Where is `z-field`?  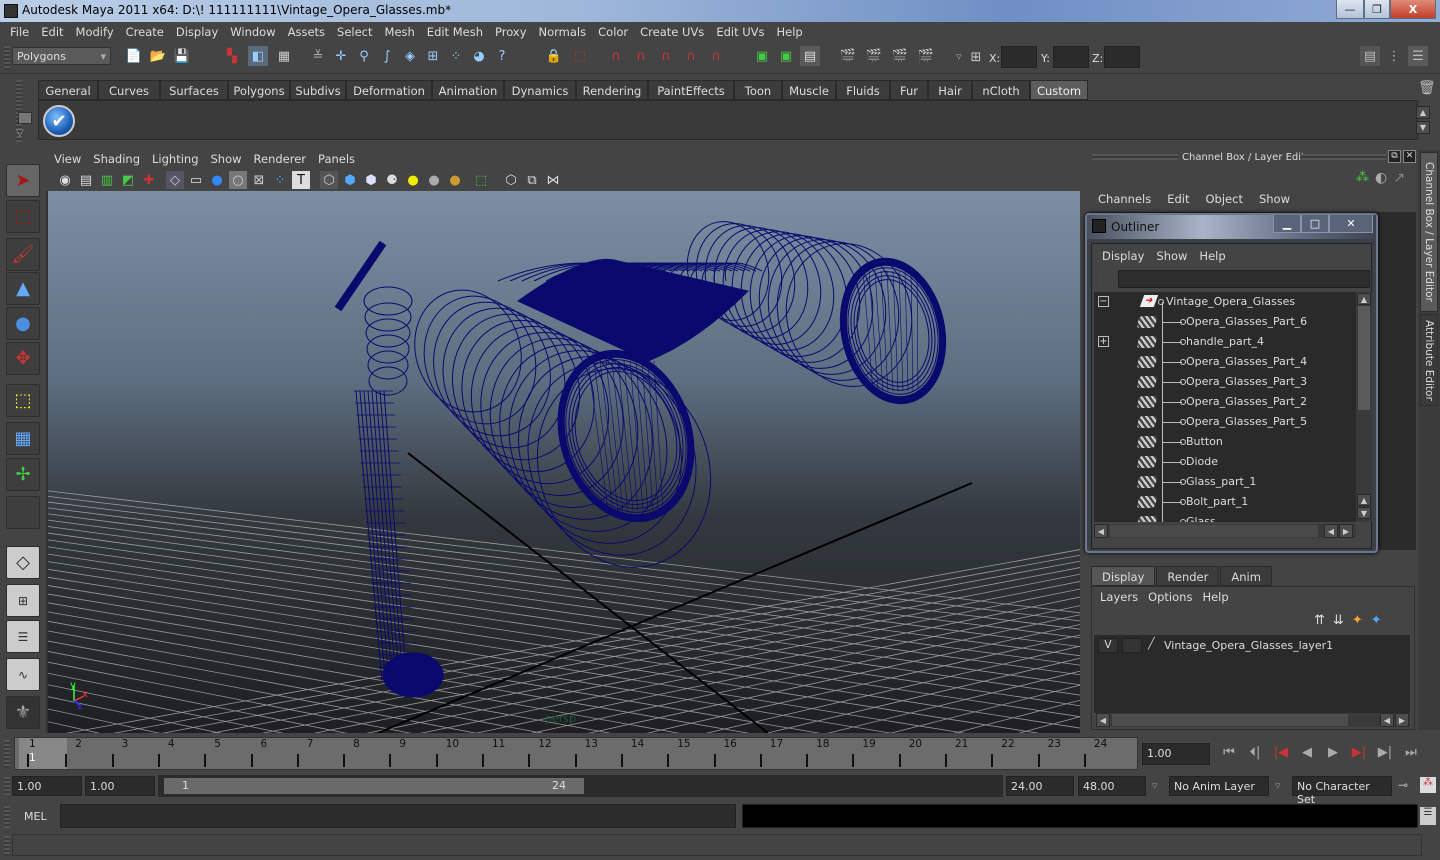
z-field is located at coordinates (1122, 57).